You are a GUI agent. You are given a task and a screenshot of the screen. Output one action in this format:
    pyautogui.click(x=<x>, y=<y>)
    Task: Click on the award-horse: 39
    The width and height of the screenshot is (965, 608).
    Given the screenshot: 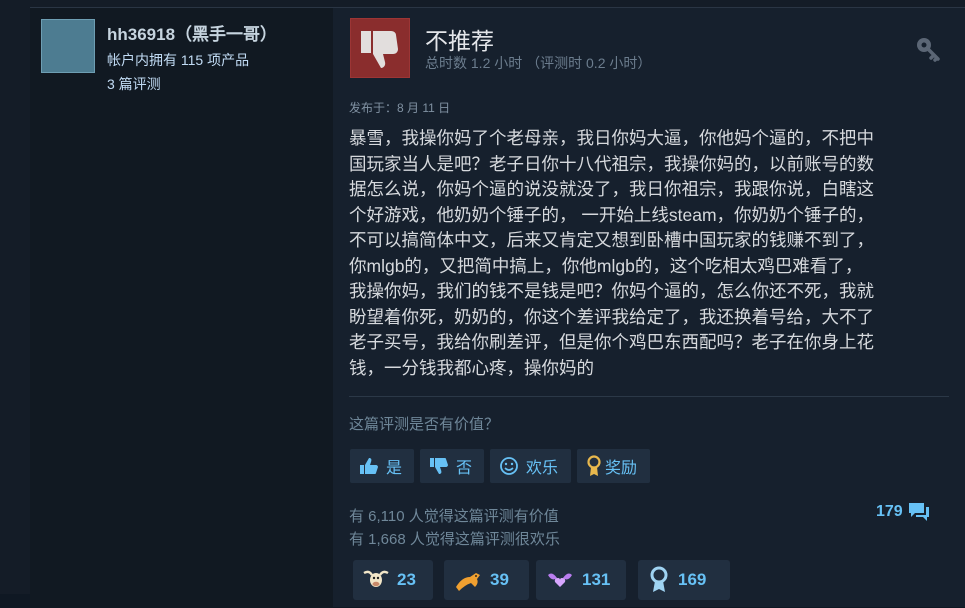 What is the action you would take?
    pyautogui.click(x=486, y=580)
    